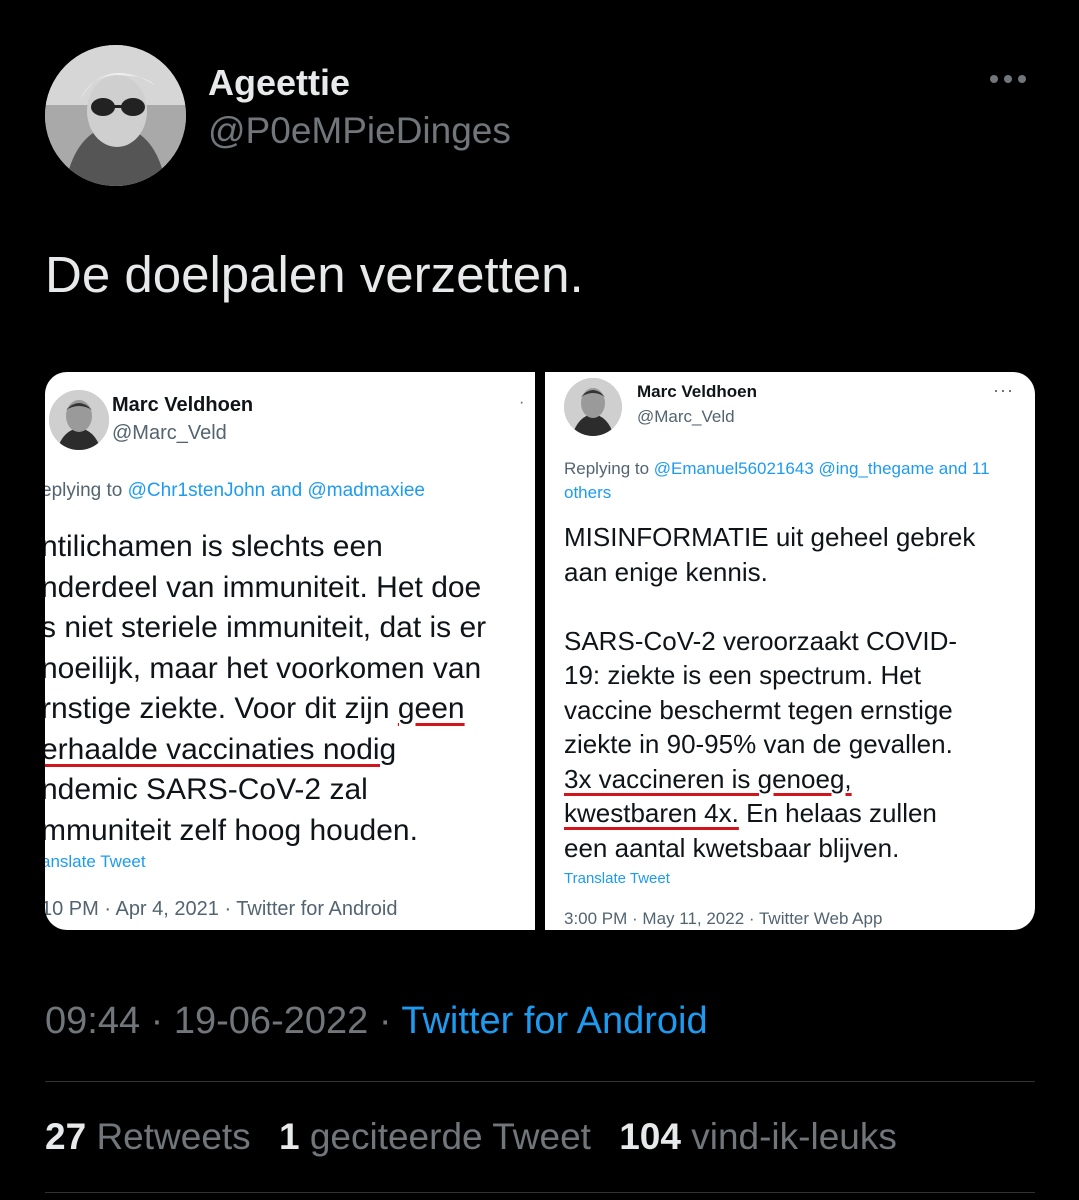 The width and height of the screenshot is (1079, 1200). What do you see at coordinates (79, 420) in the screenshot?
I see `embedded-avatar-left` at bounding box center [79, 420].